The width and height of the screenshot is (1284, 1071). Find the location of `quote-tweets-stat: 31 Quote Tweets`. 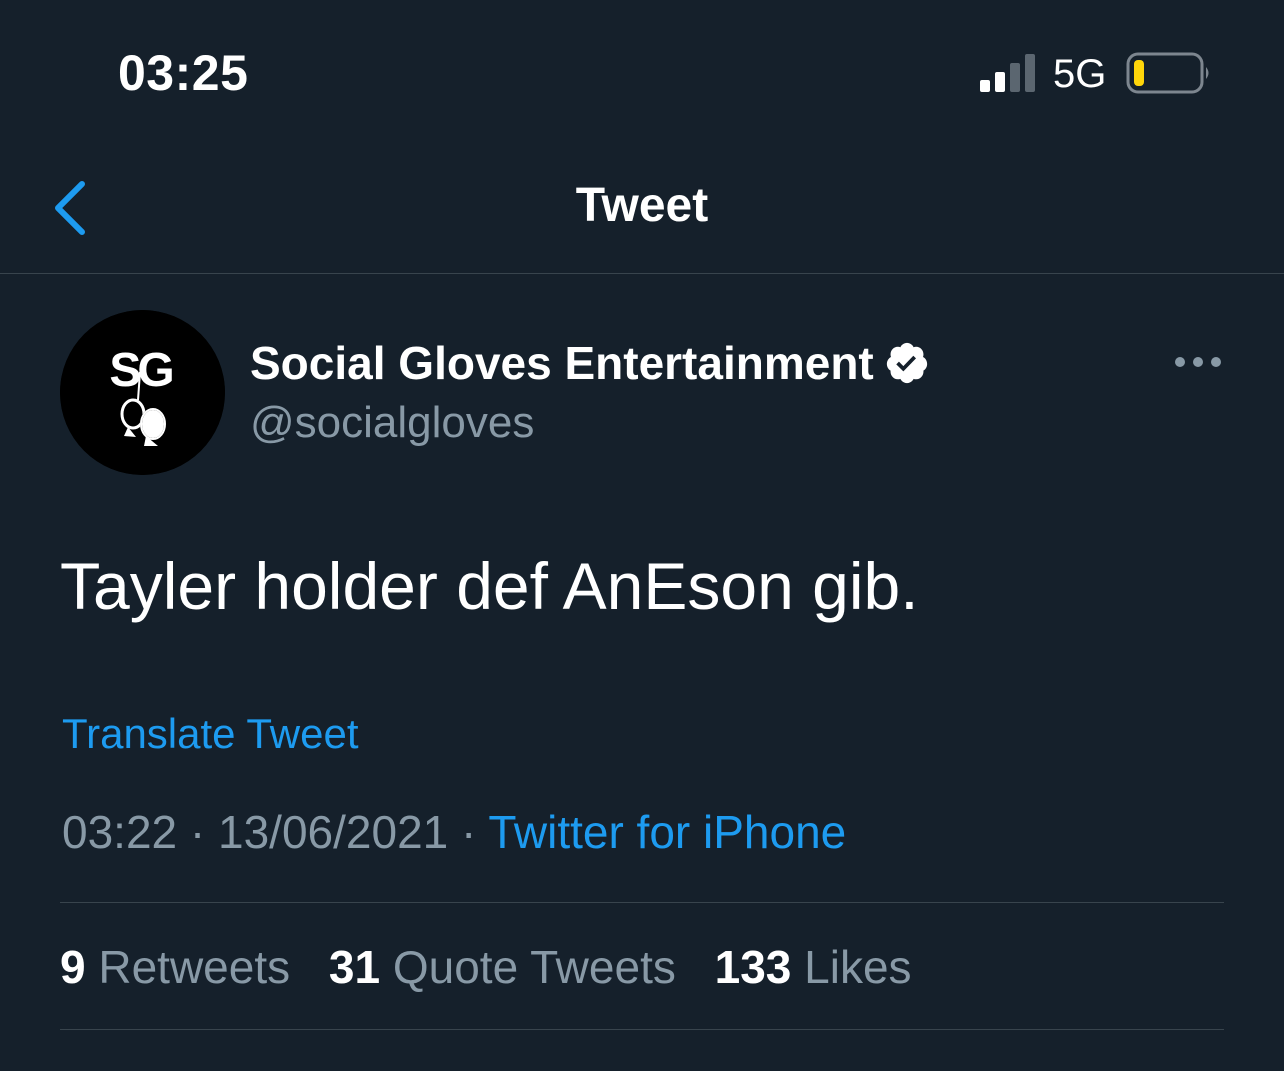

quote-tweets-stat: 31 Quote Tweets is located at coordinates (502, 967).